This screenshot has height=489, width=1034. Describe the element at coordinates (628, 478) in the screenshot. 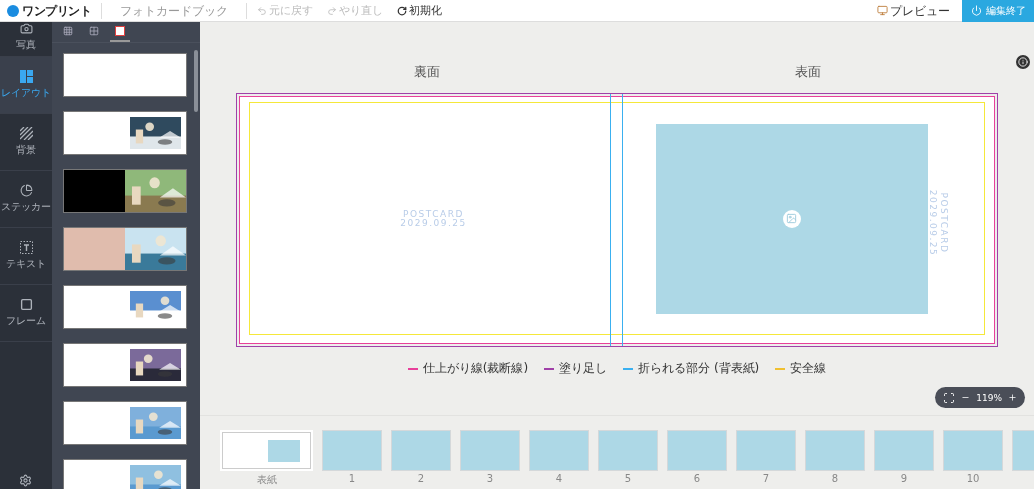

I see `page-label: 5` at that location.